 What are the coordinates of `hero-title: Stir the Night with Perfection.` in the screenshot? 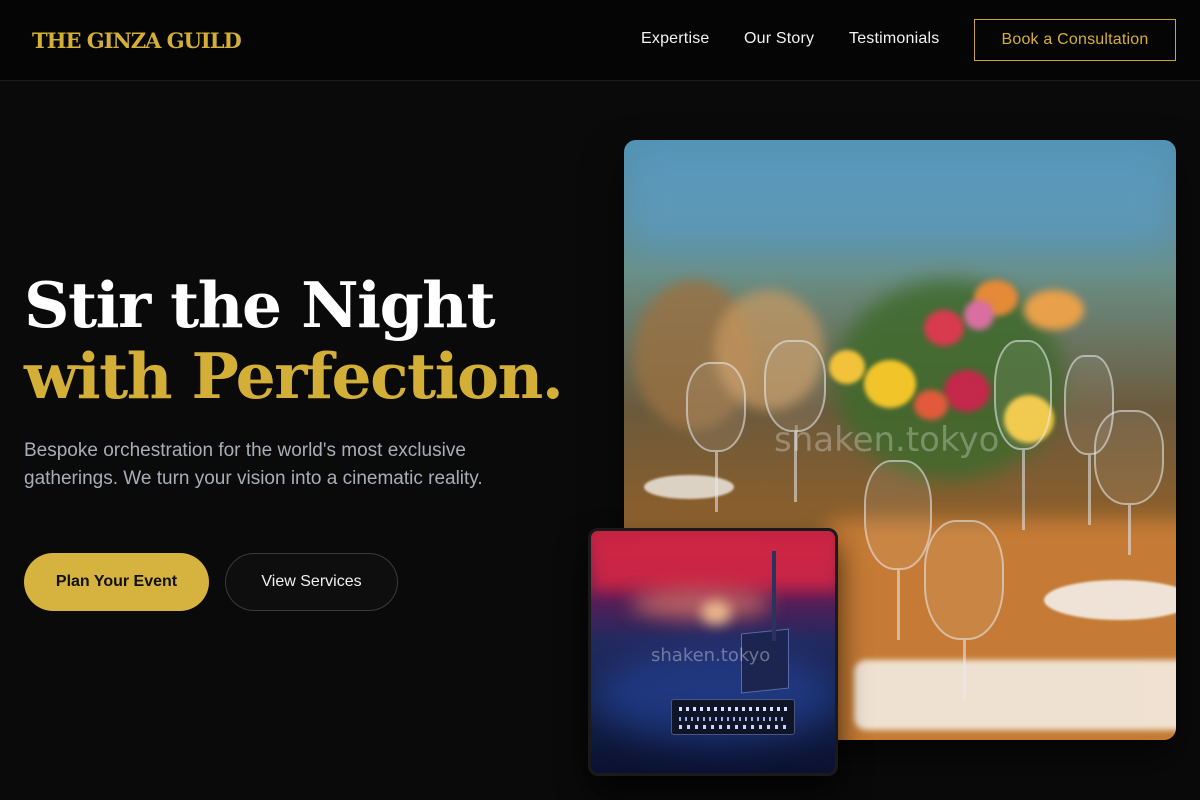 It's located at (294, 340).